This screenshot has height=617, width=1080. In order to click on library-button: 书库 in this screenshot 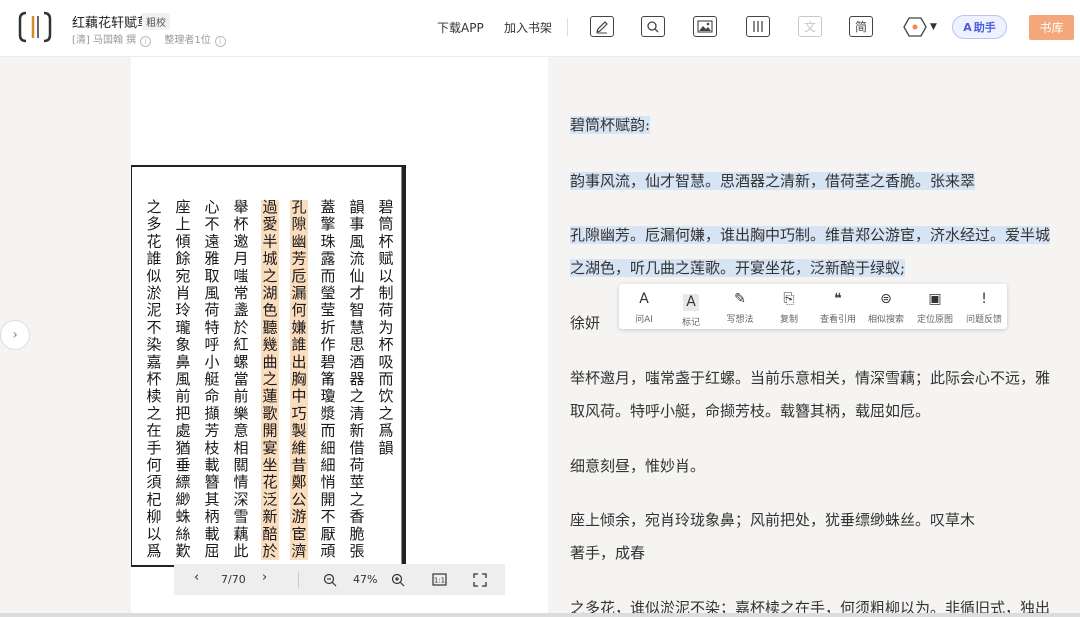, I will do `click(1051, 27)`.